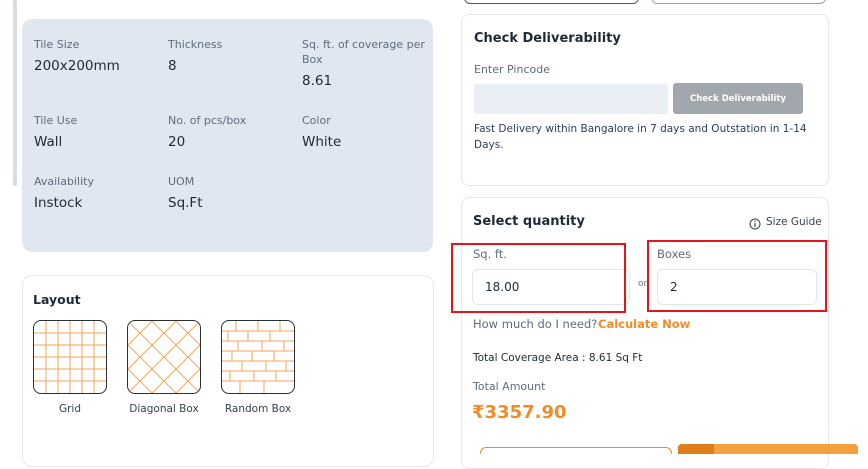  What do you see at coordinates (207, 120) in the screenshot?
I see `pcs-per-box-label: No. of pcs/box` at bounding box center [207, 120].